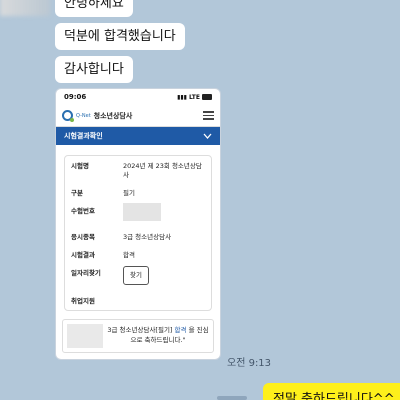  Describe the element at coordinates (68, 116) in the screenshot. I see `qnet-logo-icon` at that location.